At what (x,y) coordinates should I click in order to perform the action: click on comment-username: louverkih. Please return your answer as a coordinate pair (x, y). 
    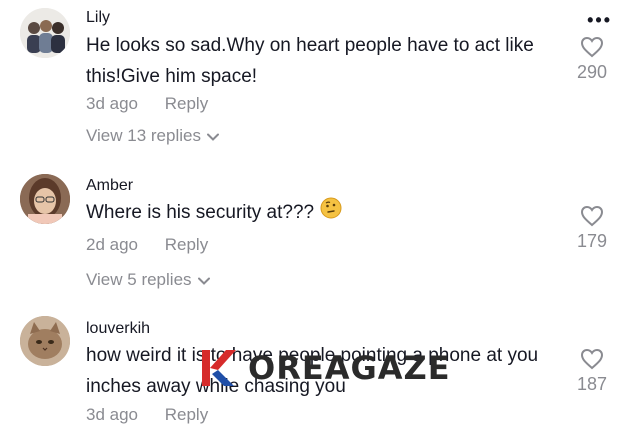
    Looking at the image, I should click on (118, 329).